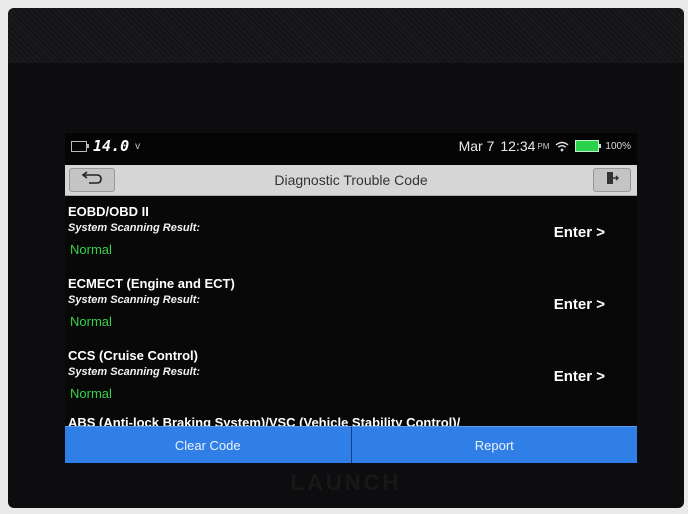 The image size is (688, 514). Describe the element at coordinates (476, 146) in the screenshot. I see `status-date: Mar 7` at that location.